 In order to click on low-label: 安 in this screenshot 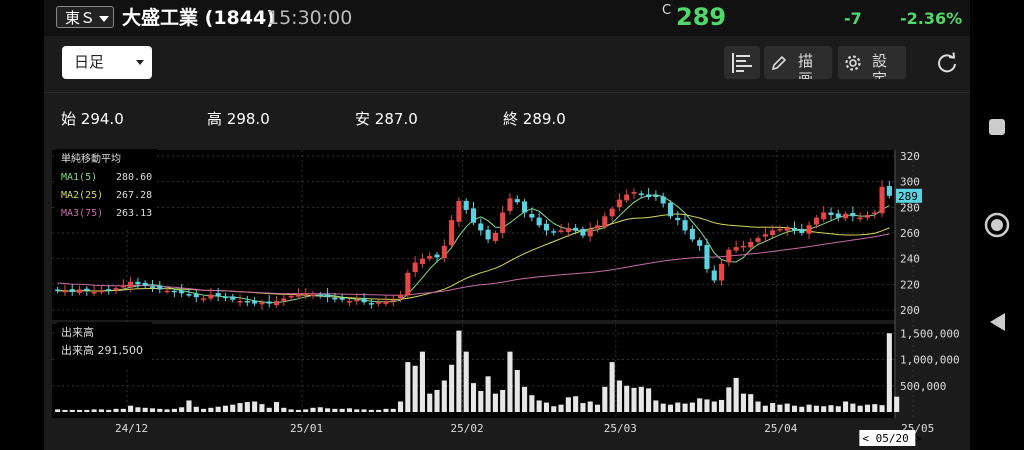, I will do `click(363, 119)`.